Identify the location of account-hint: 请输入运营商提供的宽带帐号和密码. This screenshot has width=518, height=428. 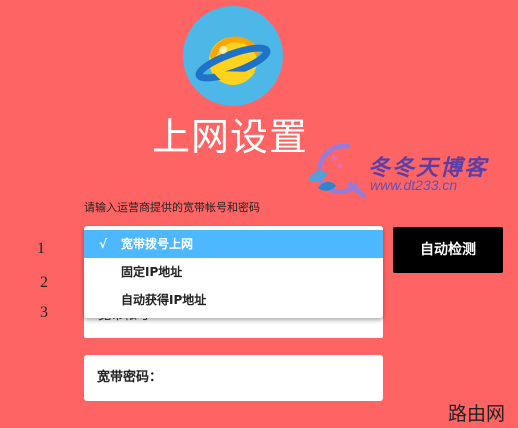
(172, 207).